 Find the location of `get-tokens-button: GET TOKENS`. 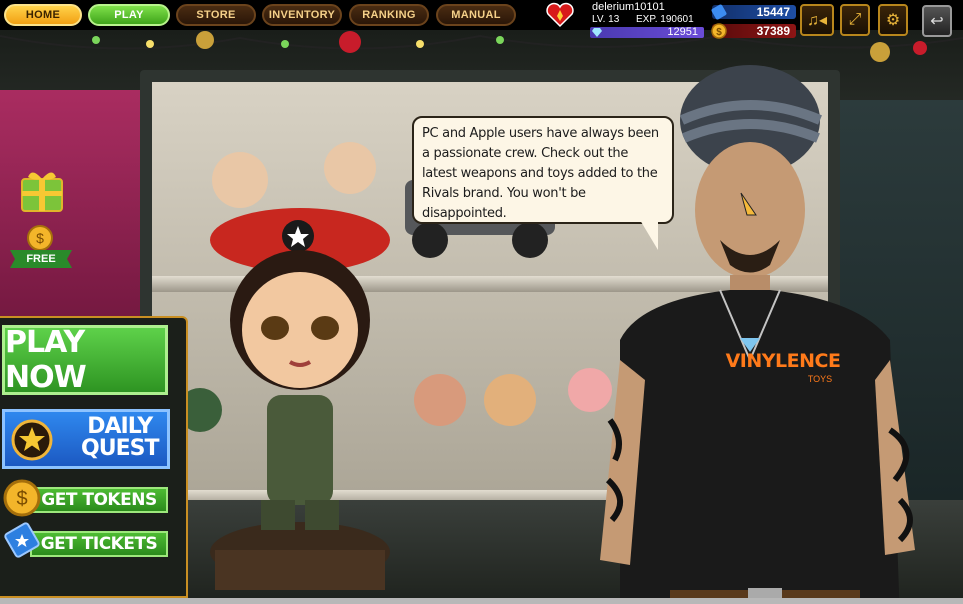

get-tokens-button: GET TOKENS is located at coordinates (99, 500).